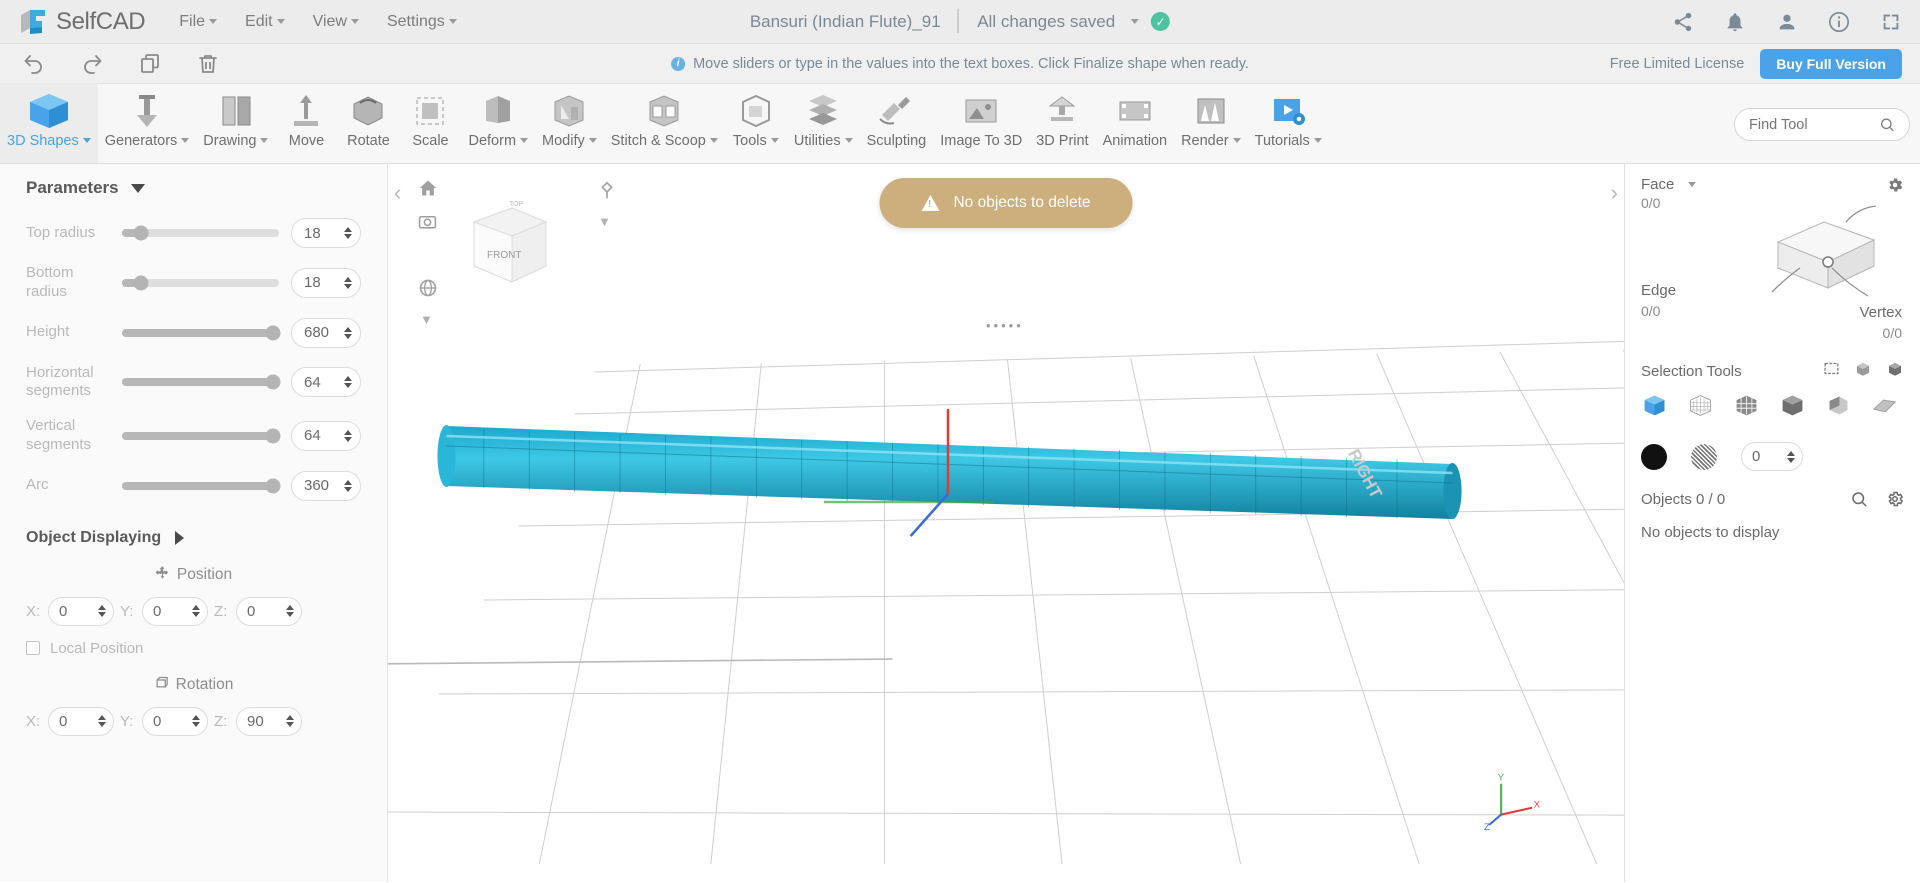 The height and width of the screenshot is (883, 1920). Describe the element at coordinates (33, 648) in the screenshot. I see `local-position-checkbox` at that location.